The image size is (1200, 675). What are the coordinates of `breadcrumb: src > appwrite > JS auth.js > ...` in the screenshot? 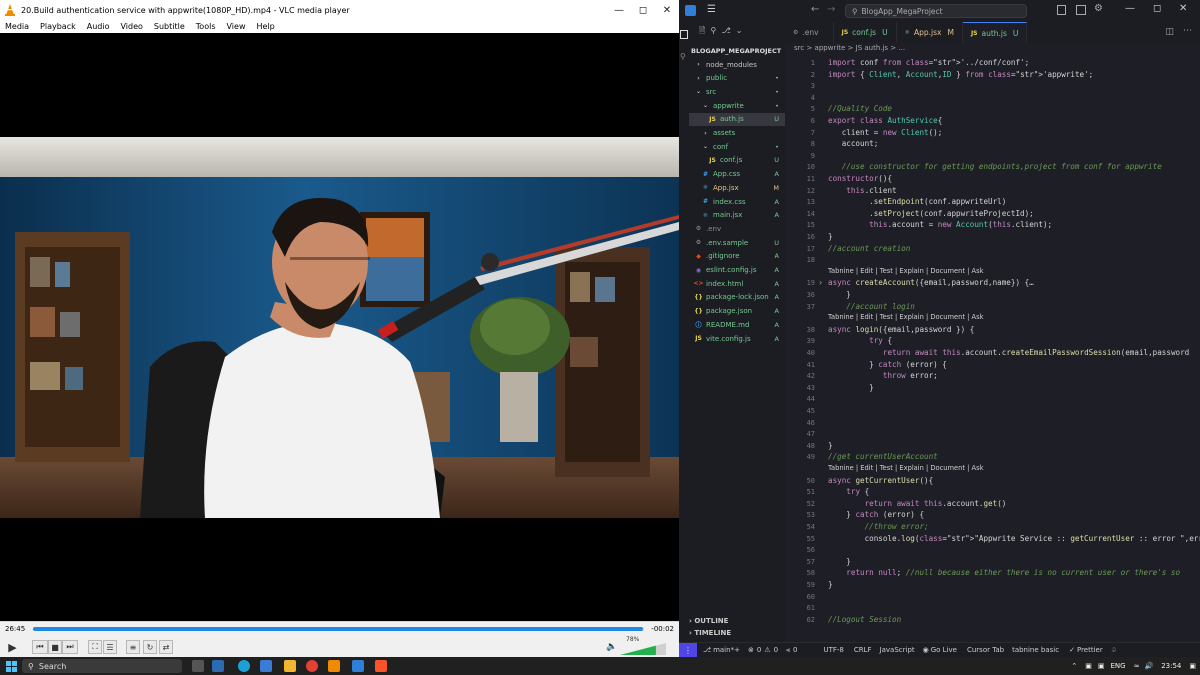 It's located at (849, 48).